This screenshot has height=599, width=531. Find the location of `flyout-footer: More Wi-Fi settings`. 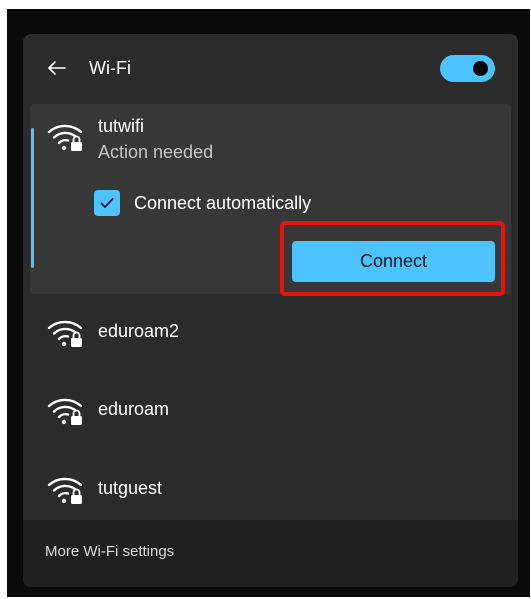

flyout-footer: More Wi-Fi settings is located at coordinates (270, 553).